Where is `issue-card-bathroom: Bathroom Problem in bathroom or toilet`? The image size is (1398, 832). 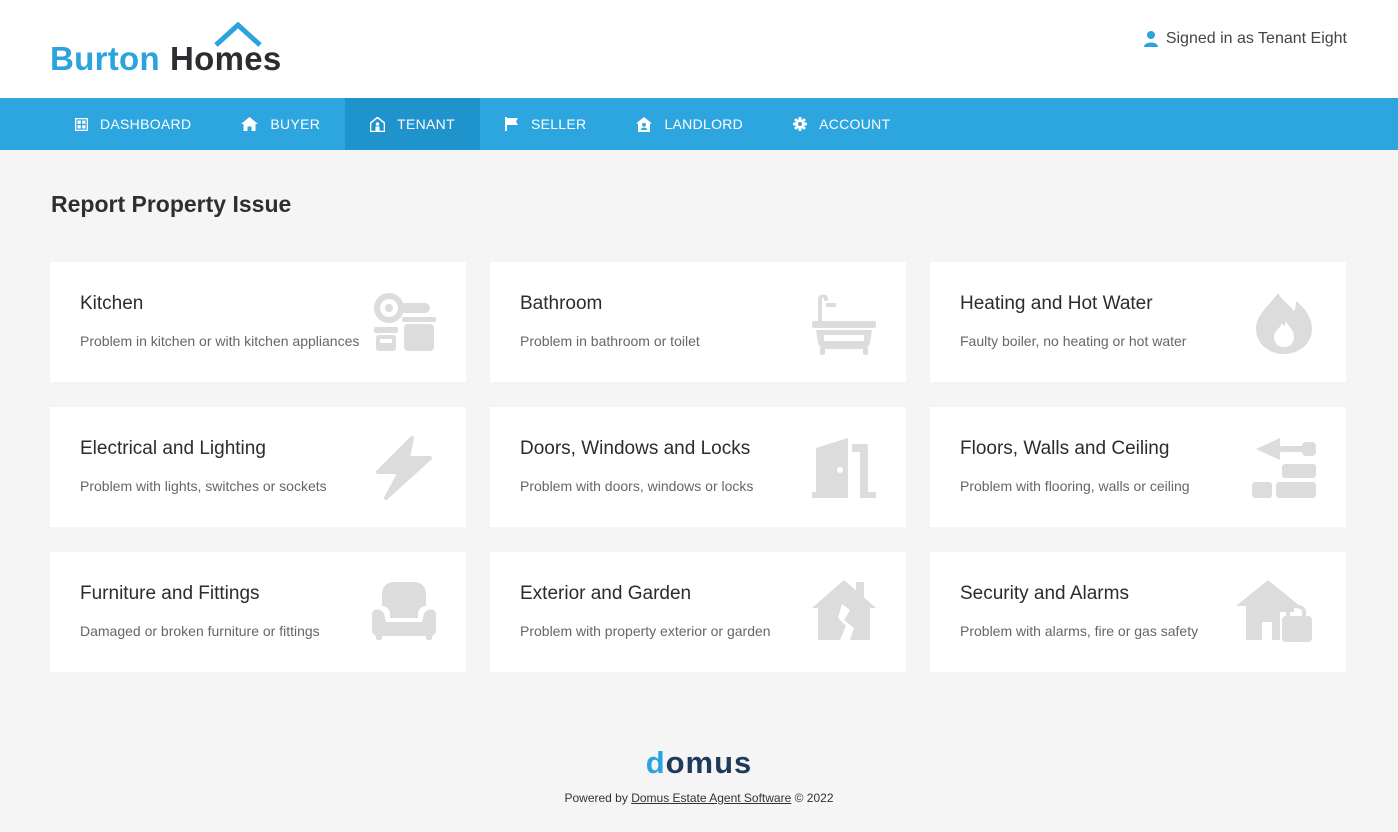
issue-card-bathroom: Bathroom Problem in bathroom or toilet is located at coordinates (698, 322).